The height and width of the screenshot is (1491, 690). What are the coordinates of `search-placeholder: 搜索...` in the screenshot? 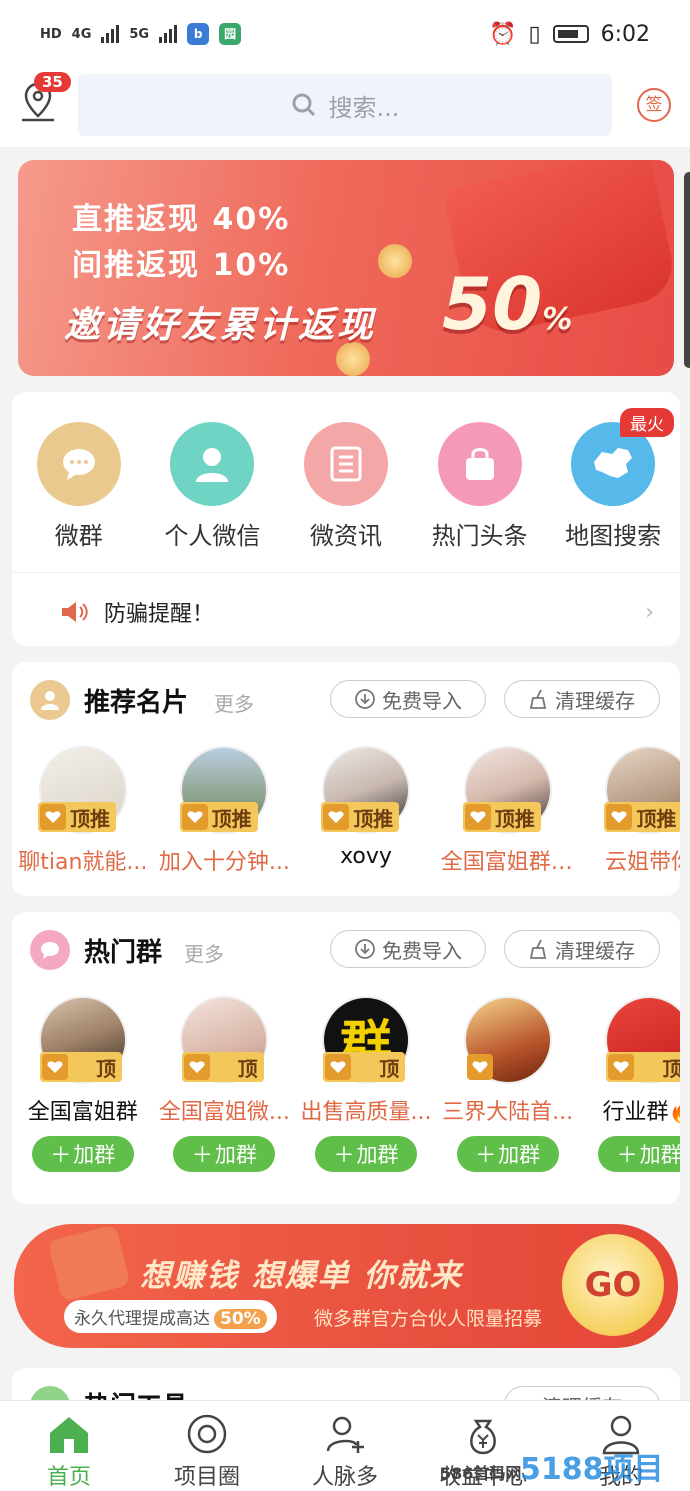 It's located at (364, 107).